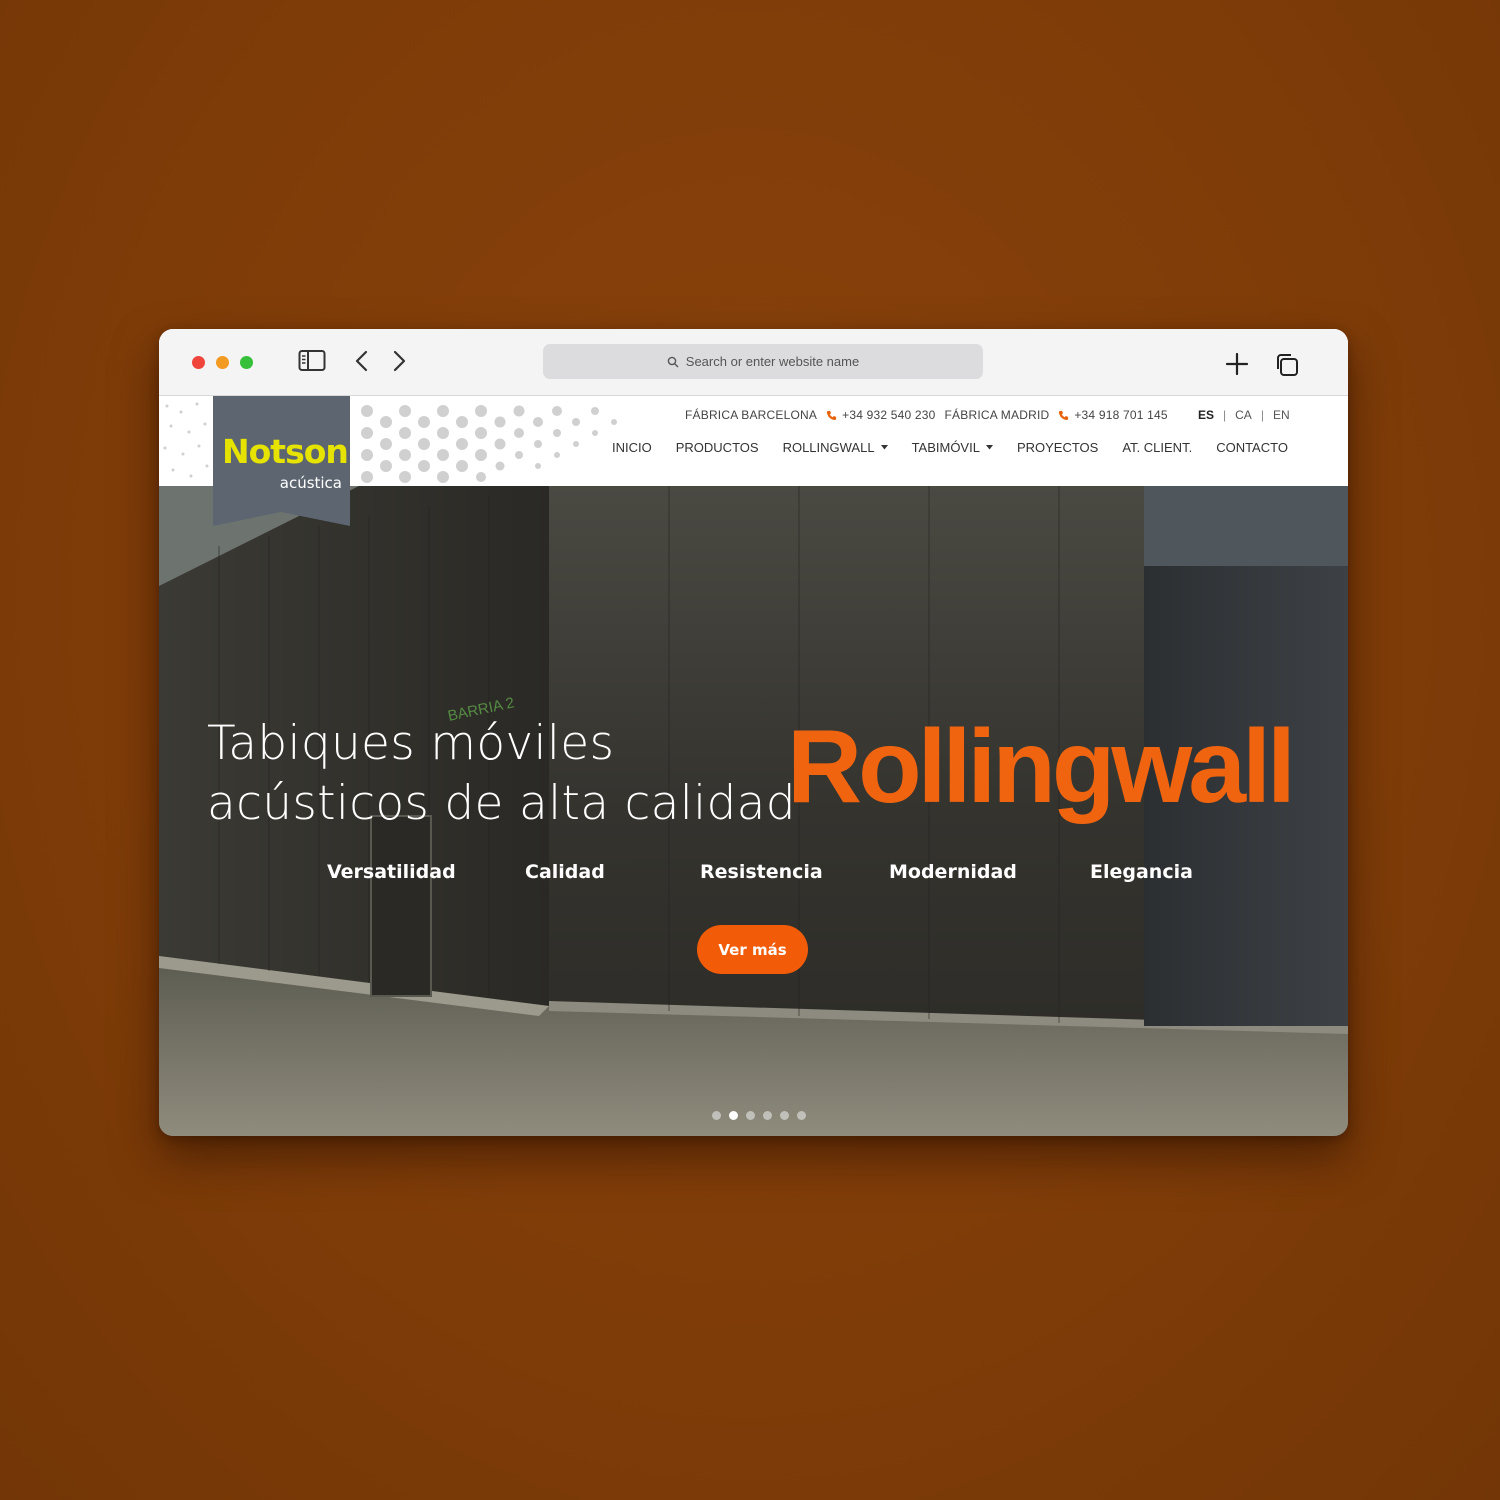 This screenshot has width=1500, height=1500. I want to click on minimize-window-button, so click(222, 362).